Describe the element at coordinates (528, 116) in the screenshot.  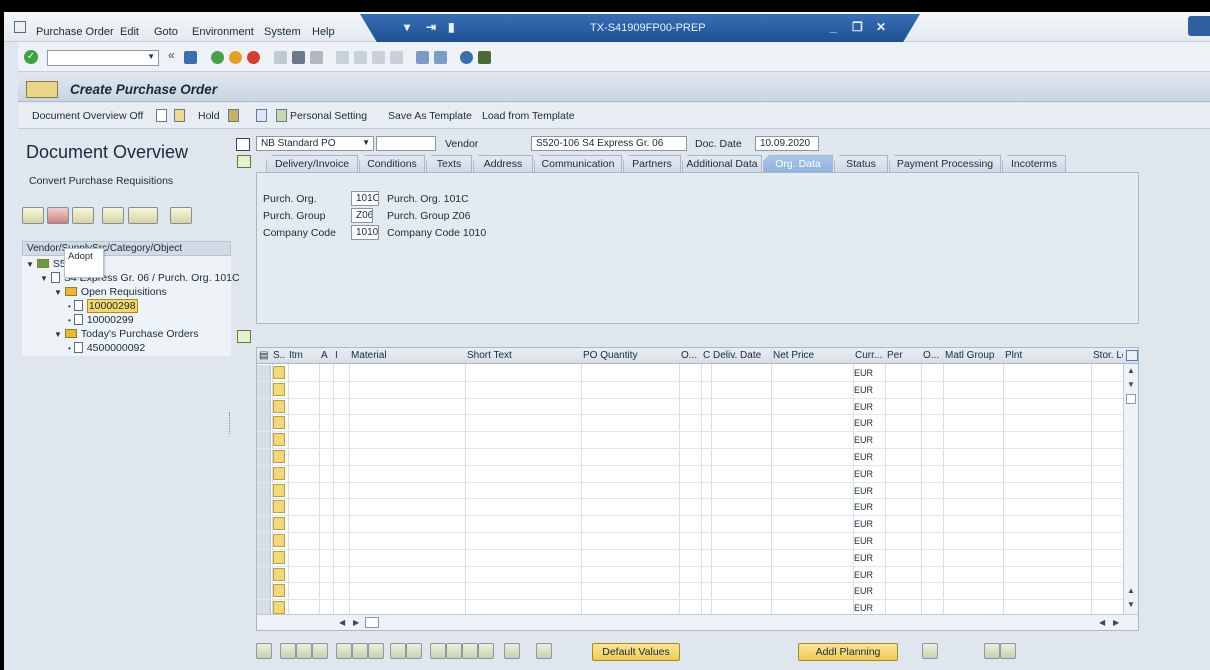
I see `load-from-template-button: Load from Template` at that location.